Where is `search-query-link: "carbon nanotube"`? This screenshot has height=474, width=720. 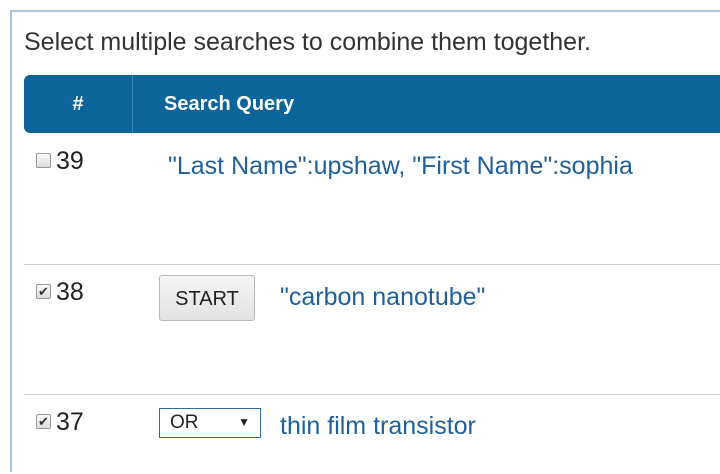
search-query-link: "carbon nanotube" is located at coordinates (382, 297).